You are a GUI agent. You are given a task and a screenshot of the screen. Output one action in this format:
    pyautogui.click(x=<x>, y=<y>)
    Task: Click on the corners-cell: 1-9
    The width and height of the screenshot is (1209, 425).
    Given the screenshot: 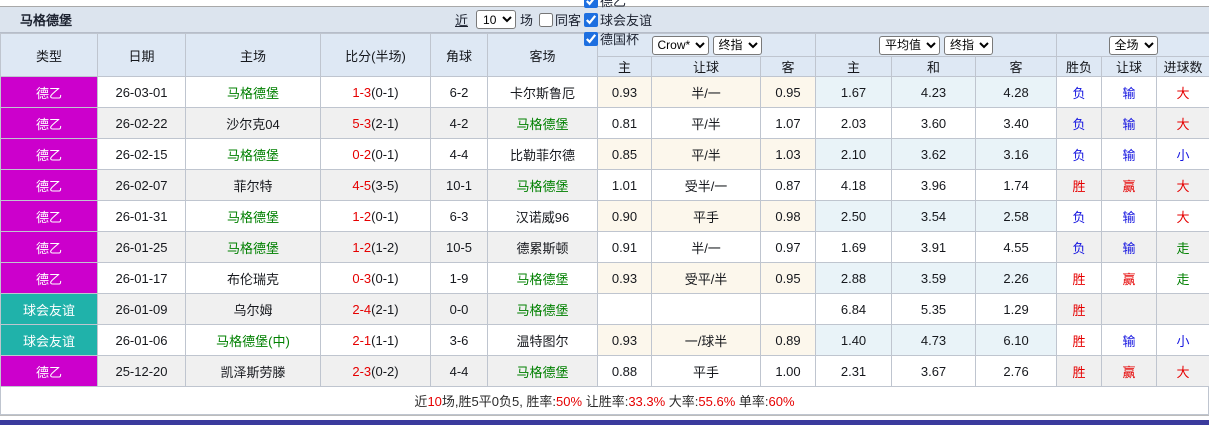 What is the action you would take?
    pyautogui.click(x=459, y=278)
    